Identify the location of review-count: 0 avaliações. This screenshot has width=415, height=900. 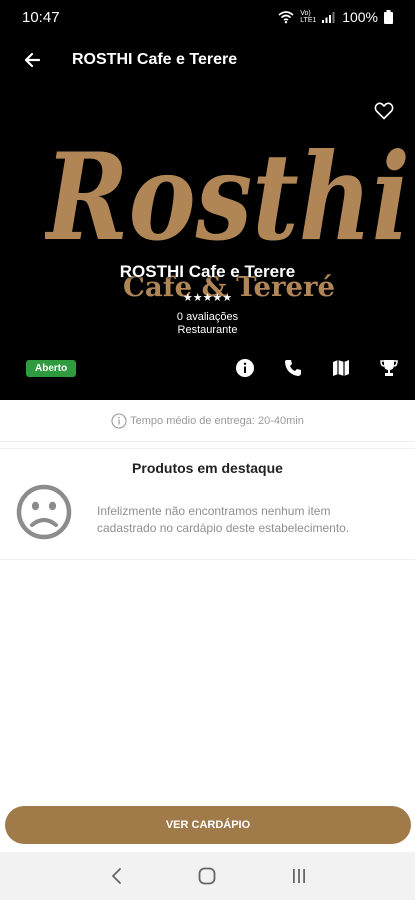
(207, 317).